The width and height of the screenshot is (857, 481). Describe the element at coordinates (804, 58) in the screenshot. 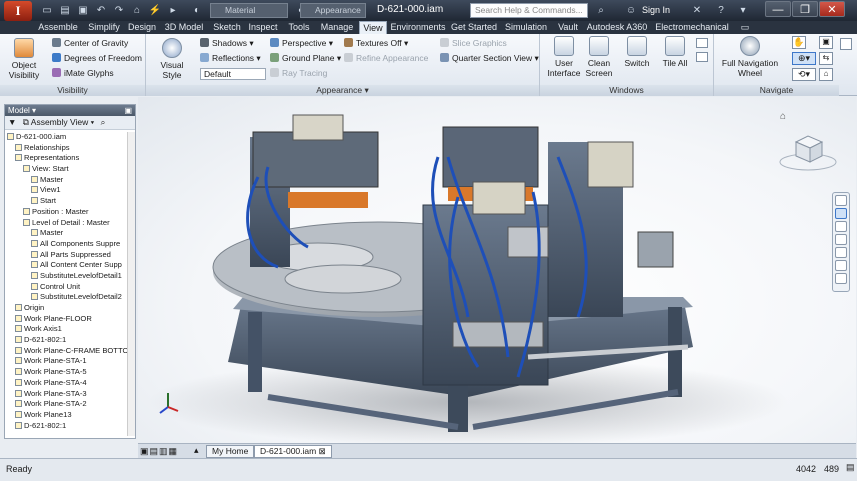

I see `zoom-icon: ⊕▾` at that location.